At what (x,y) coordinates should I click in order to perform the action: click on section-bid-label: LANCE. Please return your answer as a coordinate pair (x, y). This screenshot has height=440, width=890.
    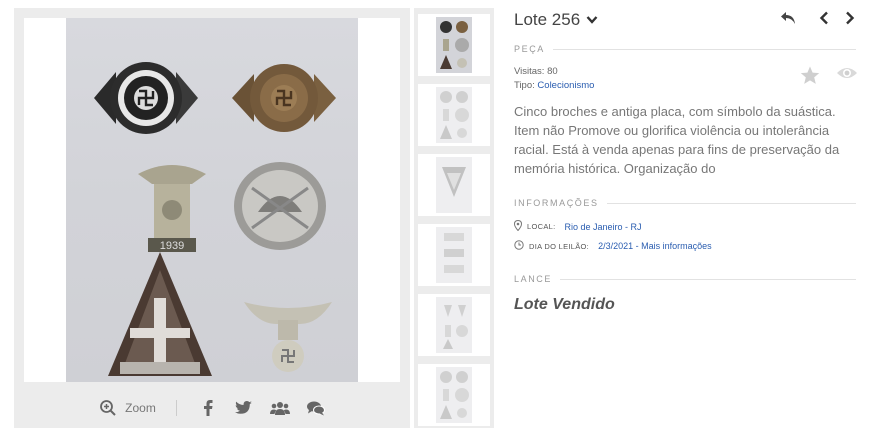
    Looking at the image, I should click on (533, 279).